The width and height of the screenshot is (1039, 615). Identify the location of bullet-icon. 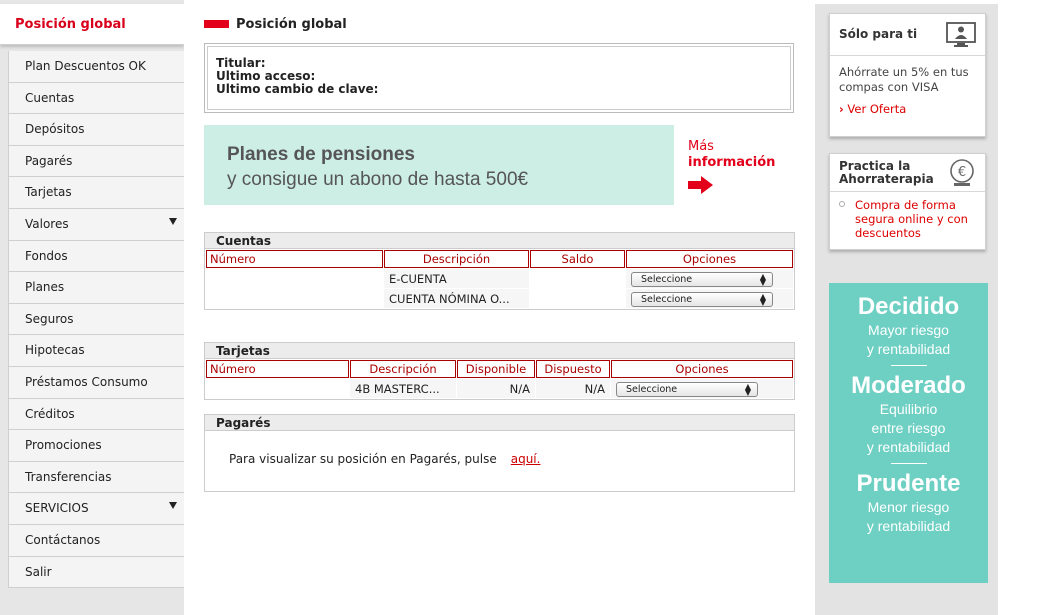
(842, 204).